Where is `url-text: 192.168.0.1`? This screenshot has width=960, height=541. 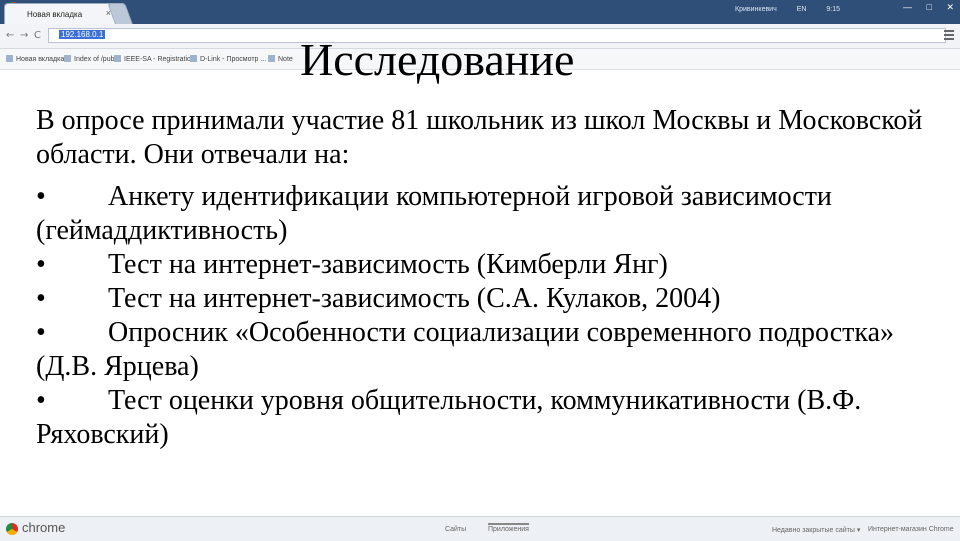 url-text: 192.168.0.1 is located at coordinates (82, 34).